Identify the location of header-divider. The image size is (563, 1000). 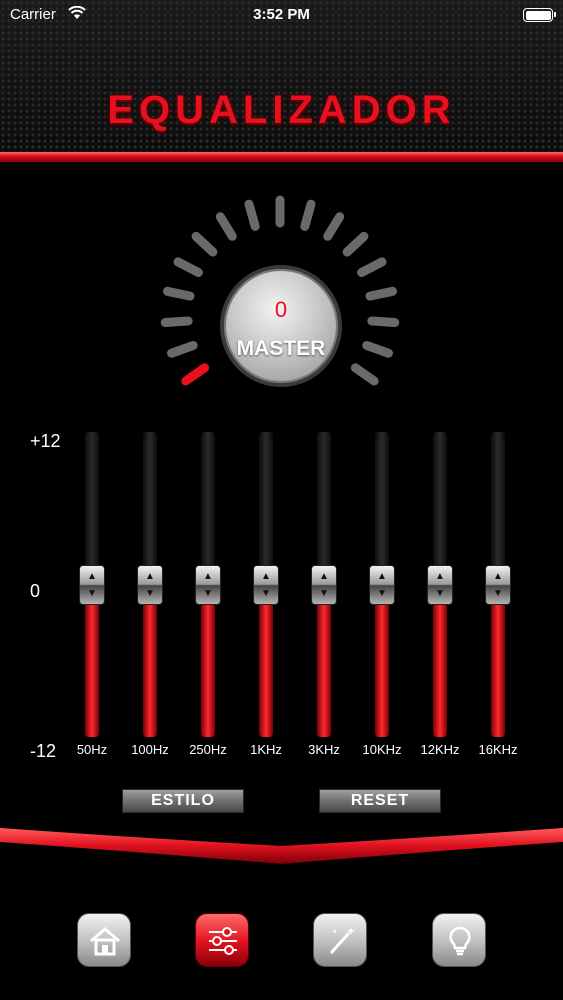
(281, 157).